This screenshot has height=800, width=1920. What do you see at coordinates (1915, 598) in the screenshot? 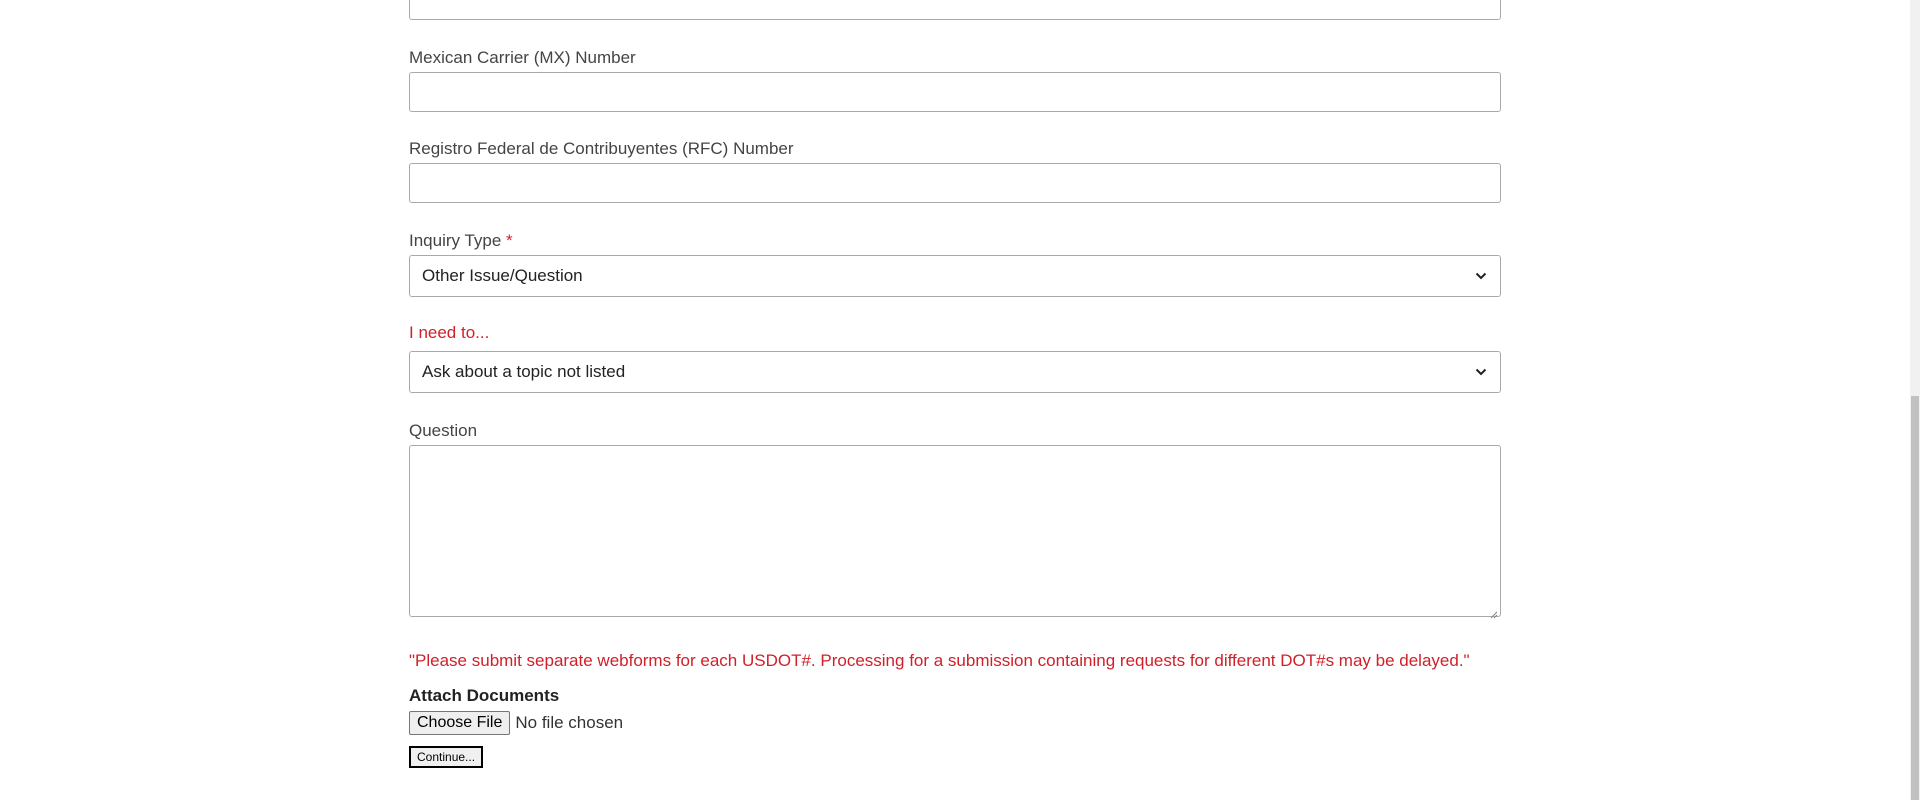
I see `scrollbar-thumb` at bounding box center [1915, 598].